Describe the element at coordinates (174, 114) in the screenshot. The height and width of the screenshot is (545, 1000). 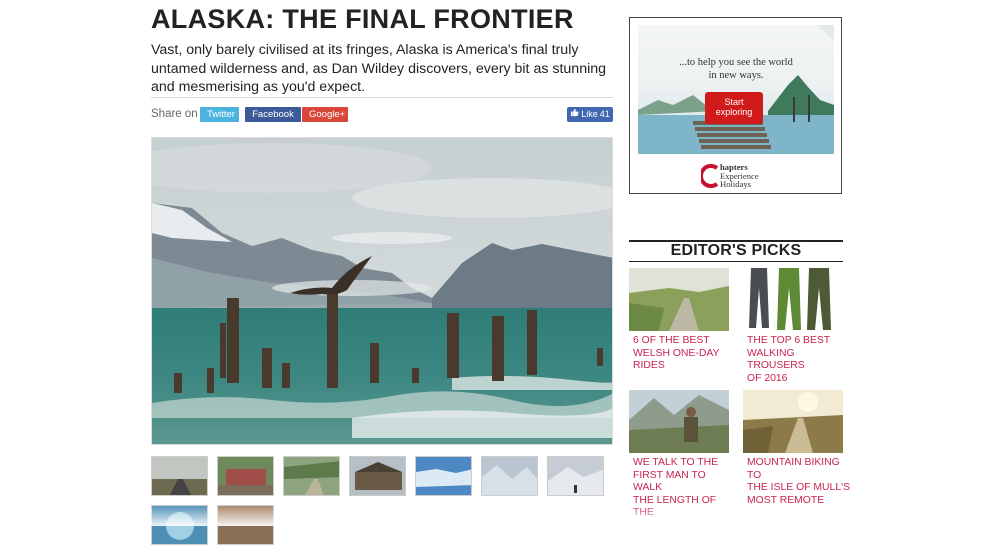
I see `share-label: Share on` at that location.